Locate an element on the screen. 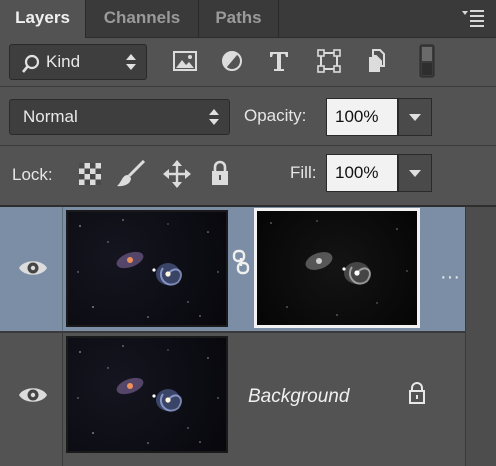 Image resolution: width=496 pixels, height=466 pixels. panel-menu-icon is located at coordinates (473, 18).